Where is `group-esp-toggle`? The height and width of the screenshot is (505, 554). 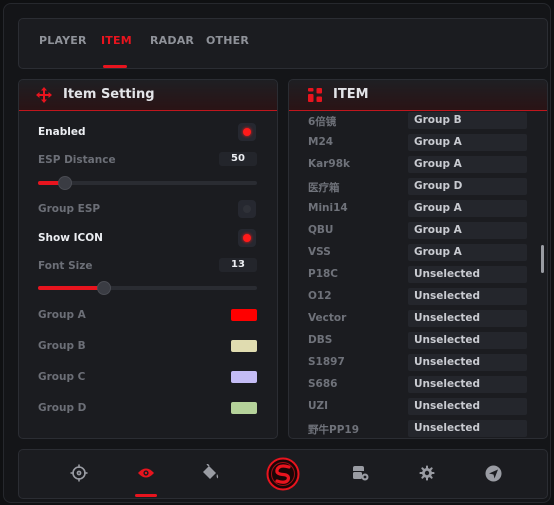 group-esp-toggle is located at coordinates (247, 209).